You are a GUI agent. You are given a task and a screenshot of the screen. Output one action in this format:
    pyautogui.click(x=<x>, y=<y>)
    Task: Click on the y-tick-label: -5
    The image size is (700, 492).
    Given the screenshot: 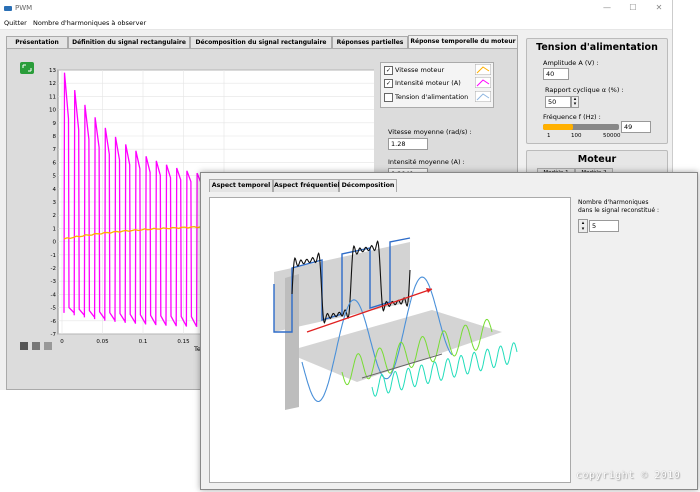 What is the action you would take?
    pyautogui.click(x=54, y=309)
    